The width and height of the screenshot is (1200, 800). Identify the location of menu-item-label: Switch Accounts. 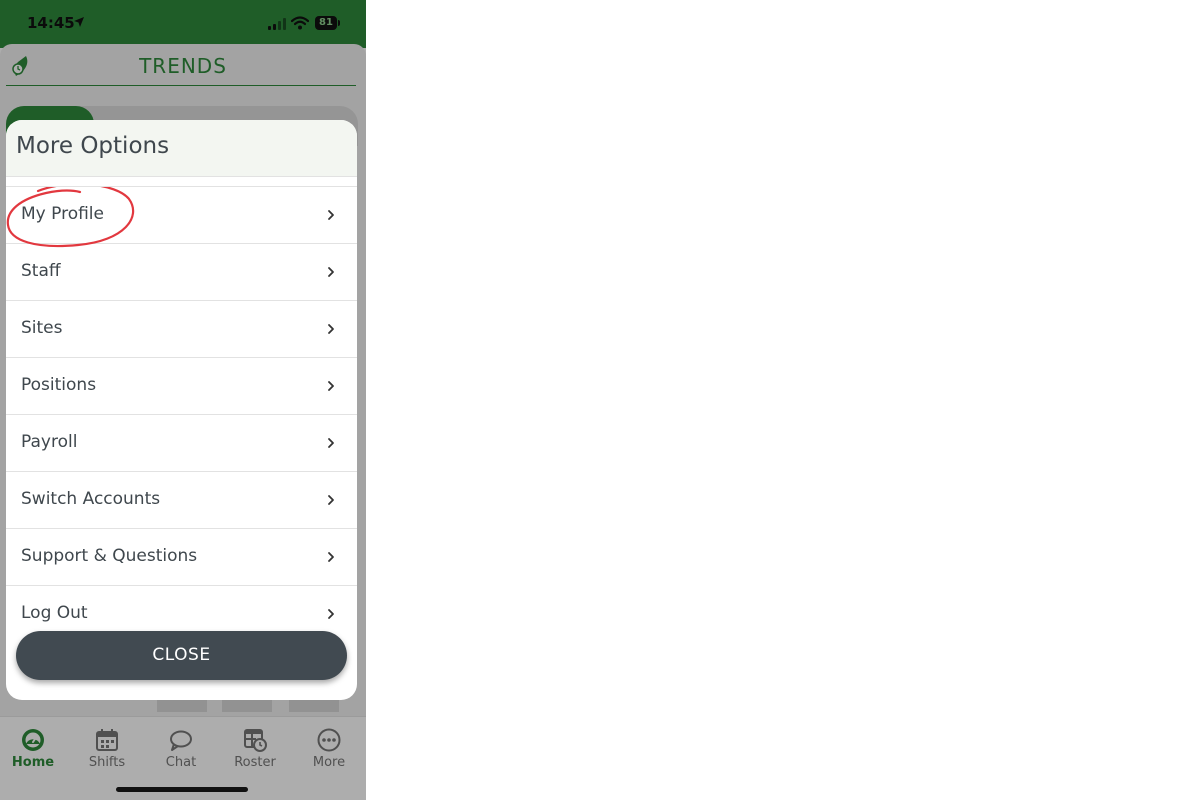
(91, 499).